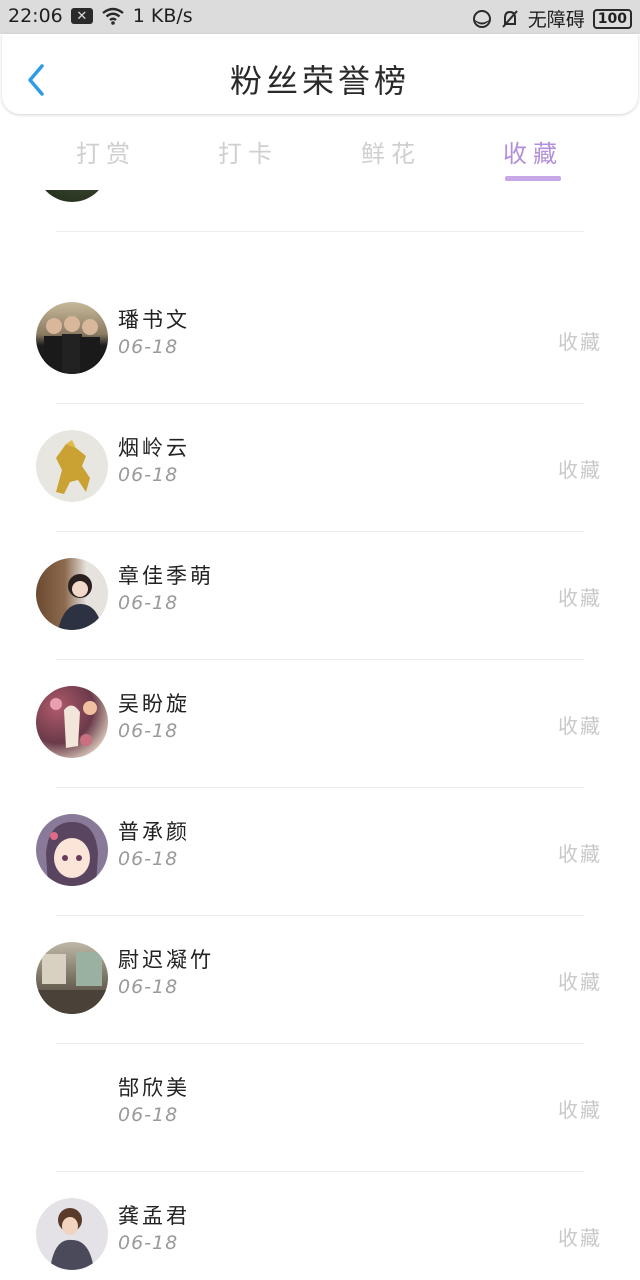 The width and height of the screenshot is (640, 1280). Describe the element at coordinates (154, 832) in the screenshot. I see `user-name: 普承颜` at that location.